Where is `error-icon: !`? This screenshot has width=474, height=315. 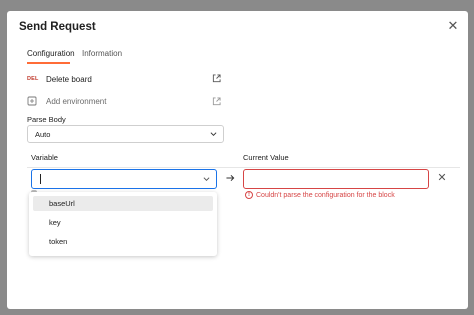 error-icon: ! is located at coordinates (249, 195).